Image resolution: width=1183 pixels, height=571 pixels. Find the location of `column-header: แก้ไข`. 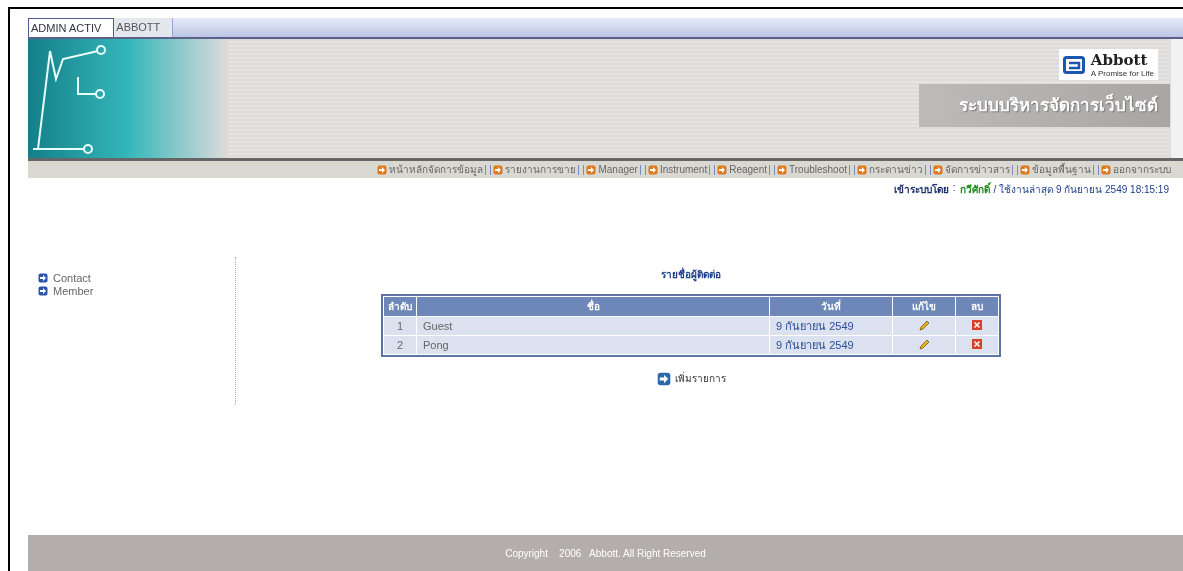

column-header: แก้ไข is located at coordinates (924, 306).